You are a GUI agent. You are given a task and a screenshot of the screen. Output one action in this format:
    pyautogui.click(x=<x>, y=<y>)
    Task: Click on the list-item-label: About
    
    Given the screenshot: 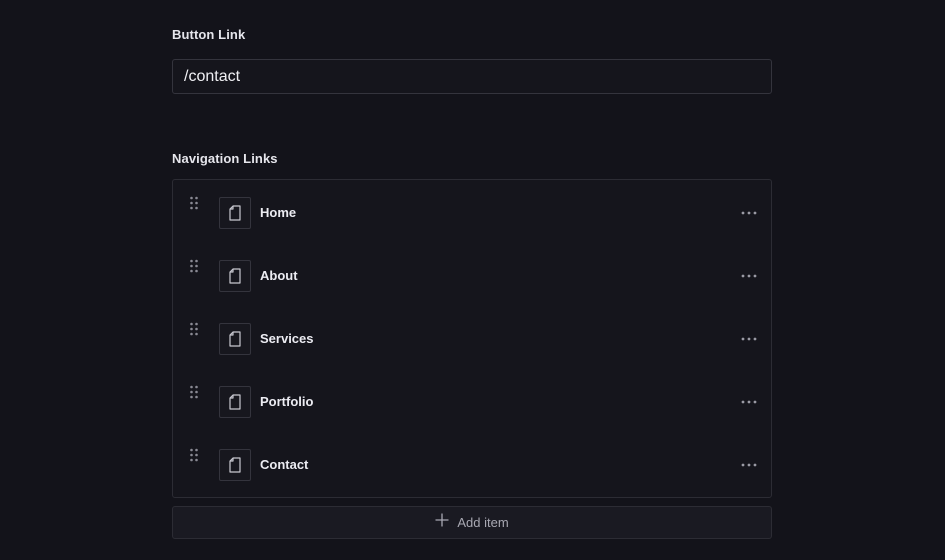 What is the action you would take?
    pyautogui.click(x=279, y=275)
    